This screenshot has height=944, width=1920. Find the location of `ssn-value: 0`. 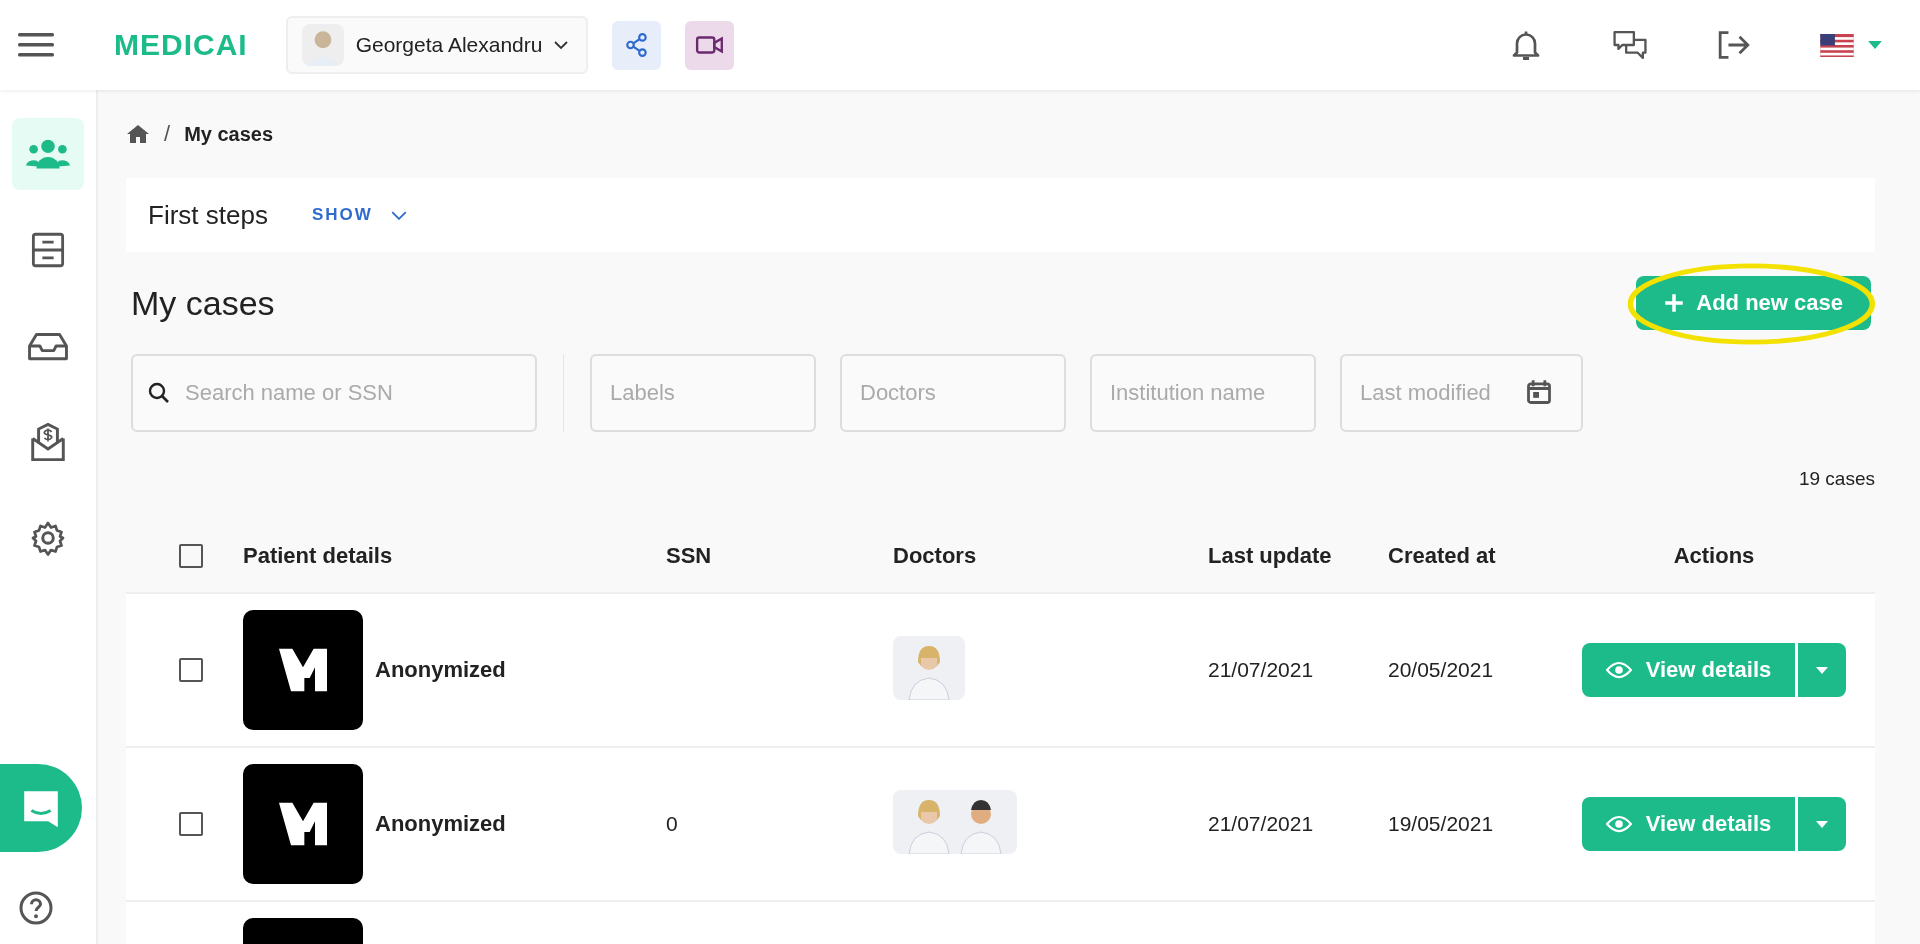

ssn-value: 0 is located at coordinates (672, 823).